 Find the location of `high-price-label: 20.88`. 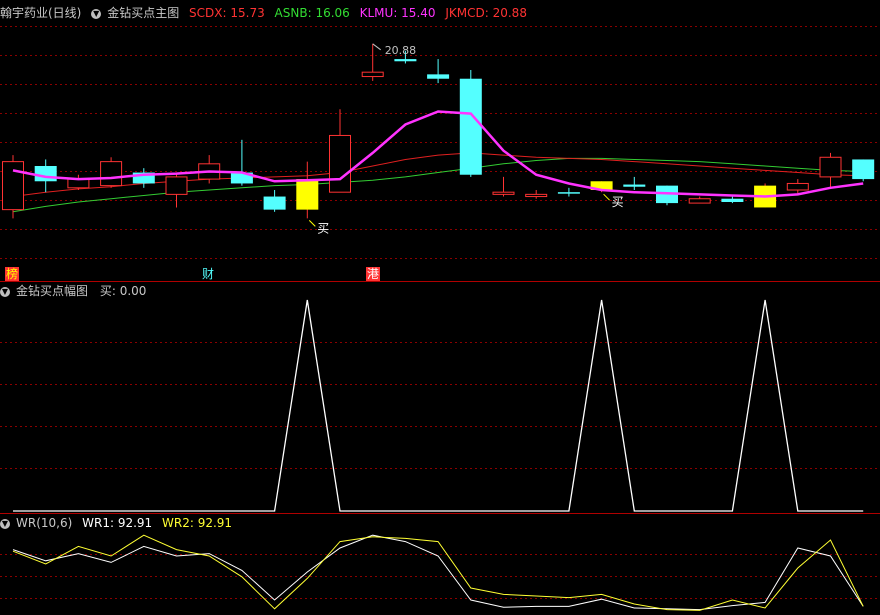

high-price-label: 20.88 is located at coordinates (401, 50).